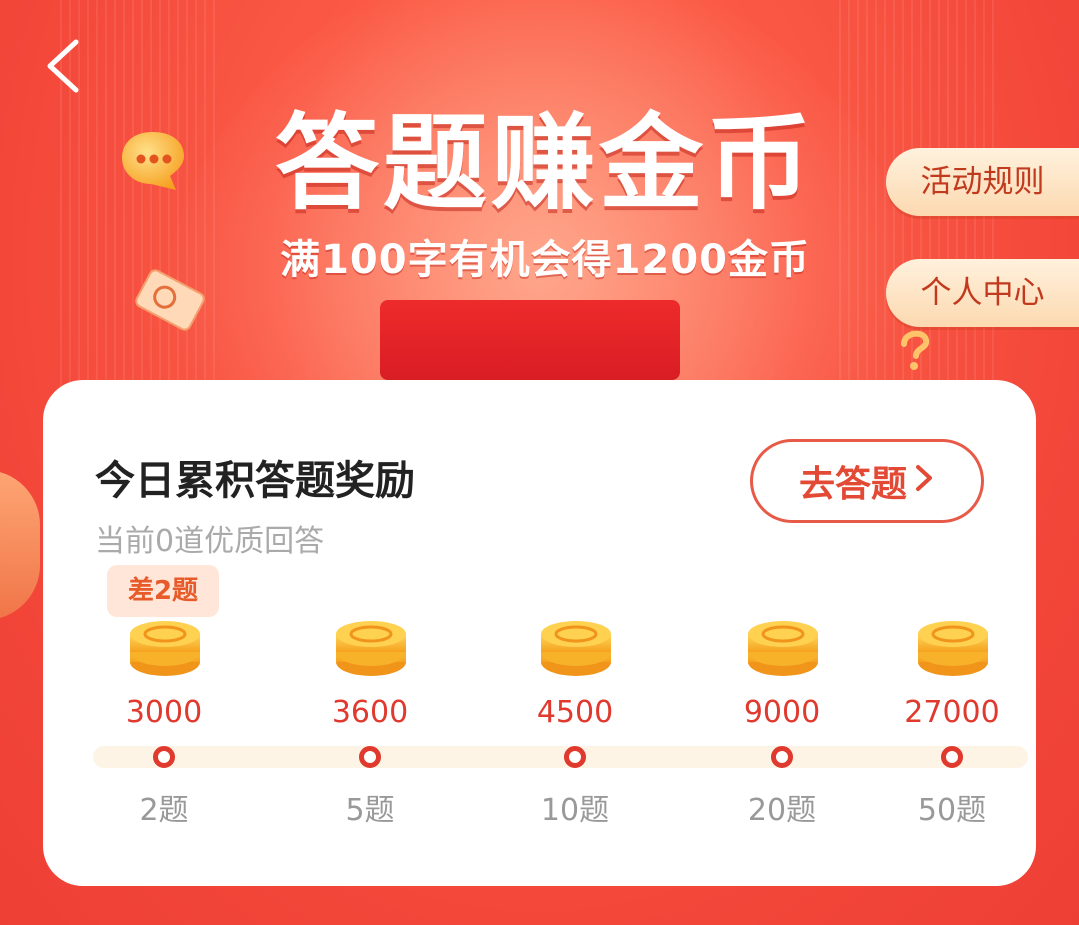  What do you see at coordinates (153, 161) in the screenshot?
I see `chat-bubble-icon` at bounding box center [153, 161].